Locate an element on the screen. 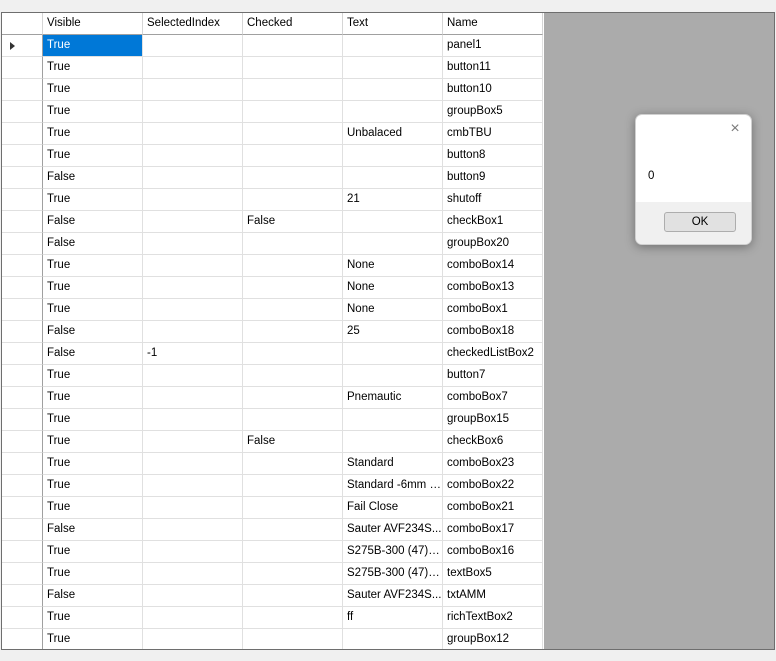 This screenshot has width=776, height=661. cell-name: button10 is located at coordinates (493, 90).